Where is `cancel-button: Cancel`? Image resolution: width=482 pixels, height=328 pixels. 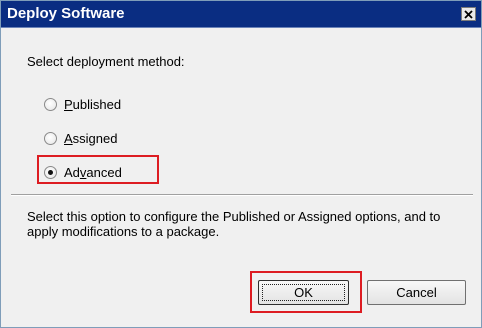 cancel-button: Cancel is located at coordinates (416, 292).